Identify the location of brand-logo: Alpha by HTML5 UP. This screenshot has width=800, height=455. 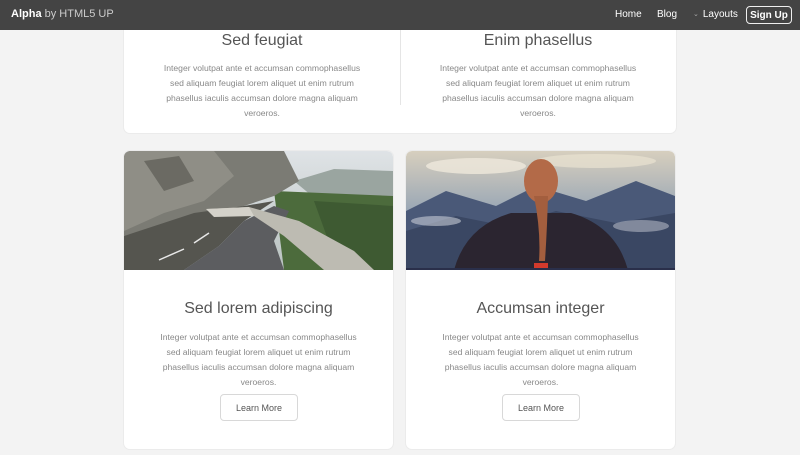
(62, 14).